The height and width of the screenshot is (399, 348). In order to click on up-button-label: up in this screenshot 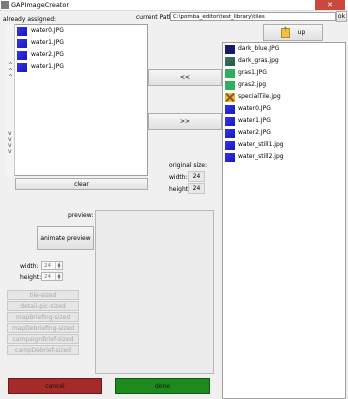, I will do `click(301, 32)`.